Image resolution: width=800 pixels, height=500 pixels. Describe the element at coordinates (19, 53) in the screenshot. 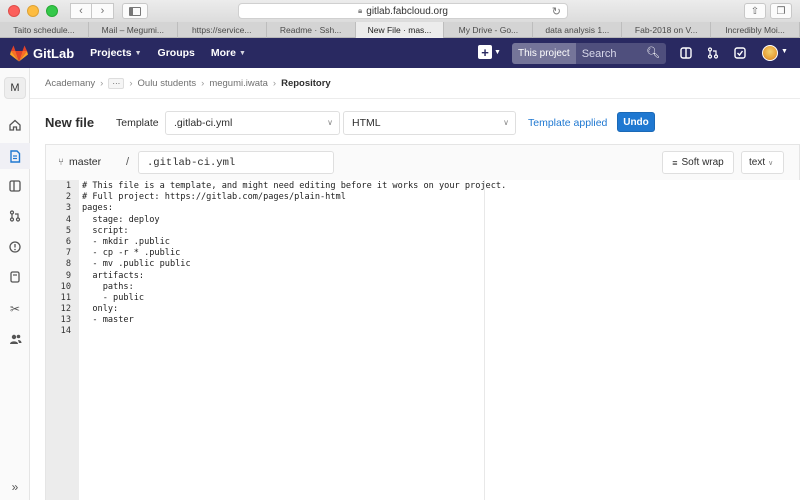

I see `tanuki-icon` at that location.